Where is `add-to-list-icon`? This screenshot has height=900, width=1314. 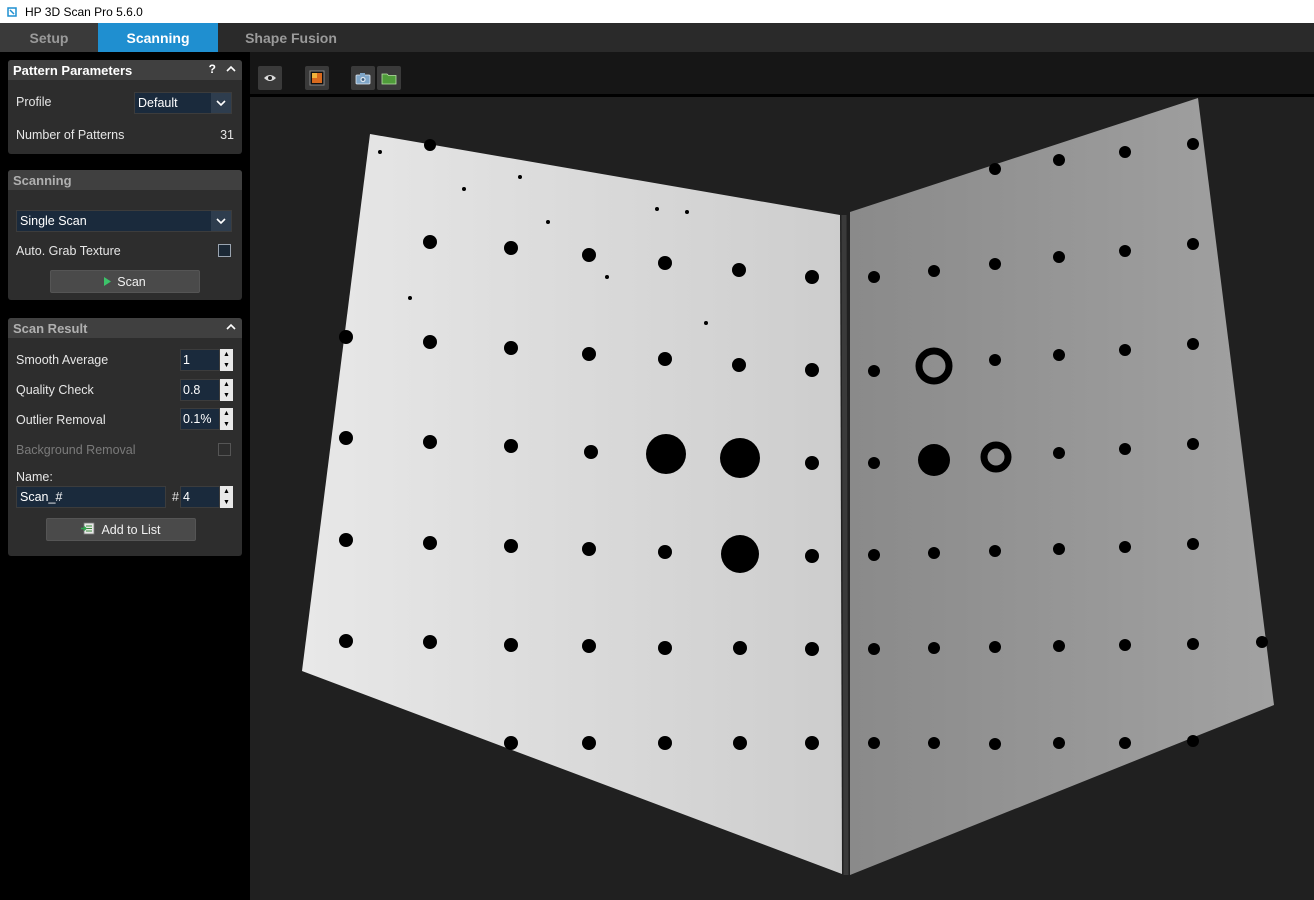 add-to-list-icon is located at coordinates (88, 530).